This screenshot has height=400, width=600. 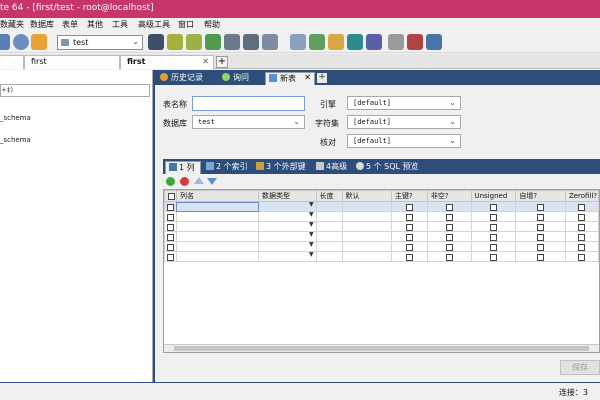 What do you see at coordinates (396, 42) in the screenshot?
I see `console-icon` at bounding box center [396, 42].